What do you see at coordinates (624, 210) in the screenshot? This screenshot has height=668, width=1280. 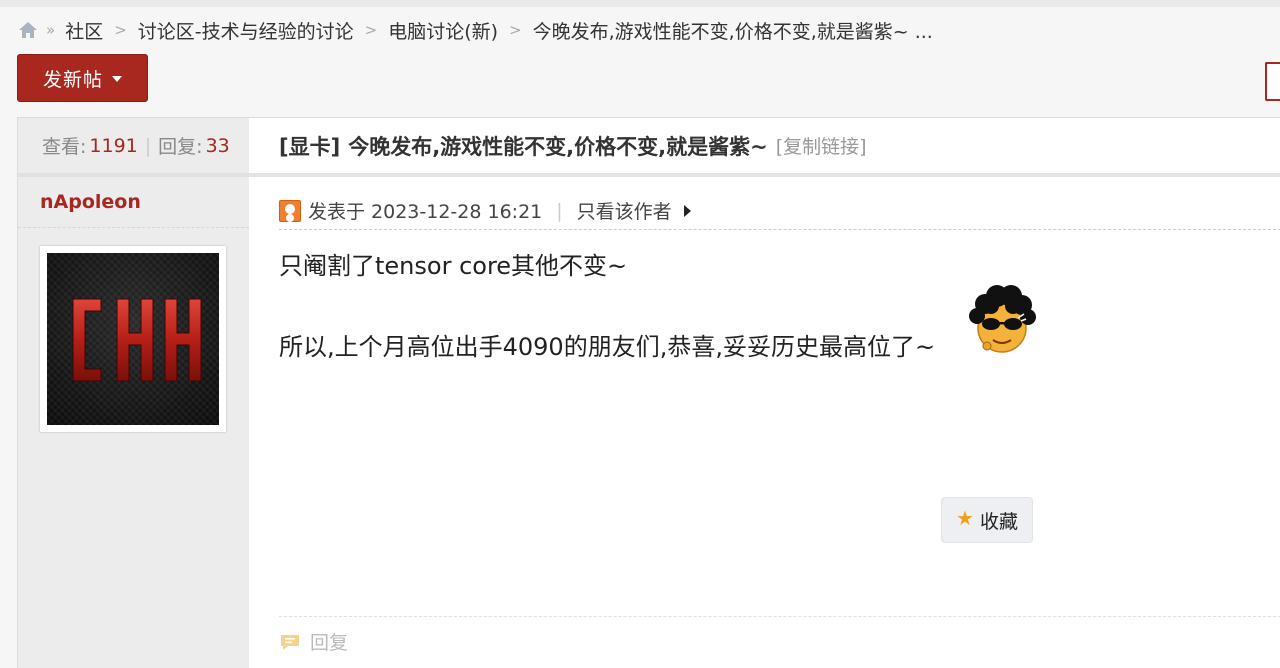 I see `only-author-link: 只看该作者` at bounding box center [624, 210].